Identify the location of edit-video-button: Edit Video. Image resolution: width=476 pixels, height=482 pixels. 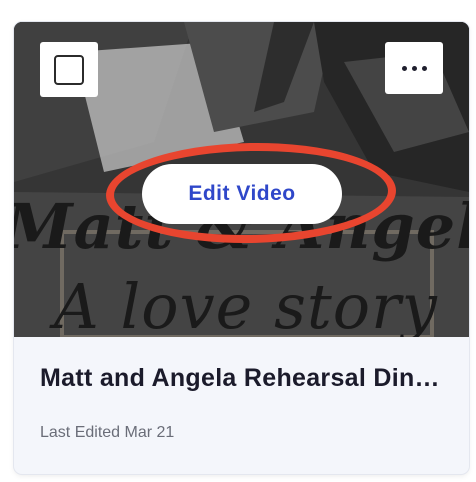
(242, 194).